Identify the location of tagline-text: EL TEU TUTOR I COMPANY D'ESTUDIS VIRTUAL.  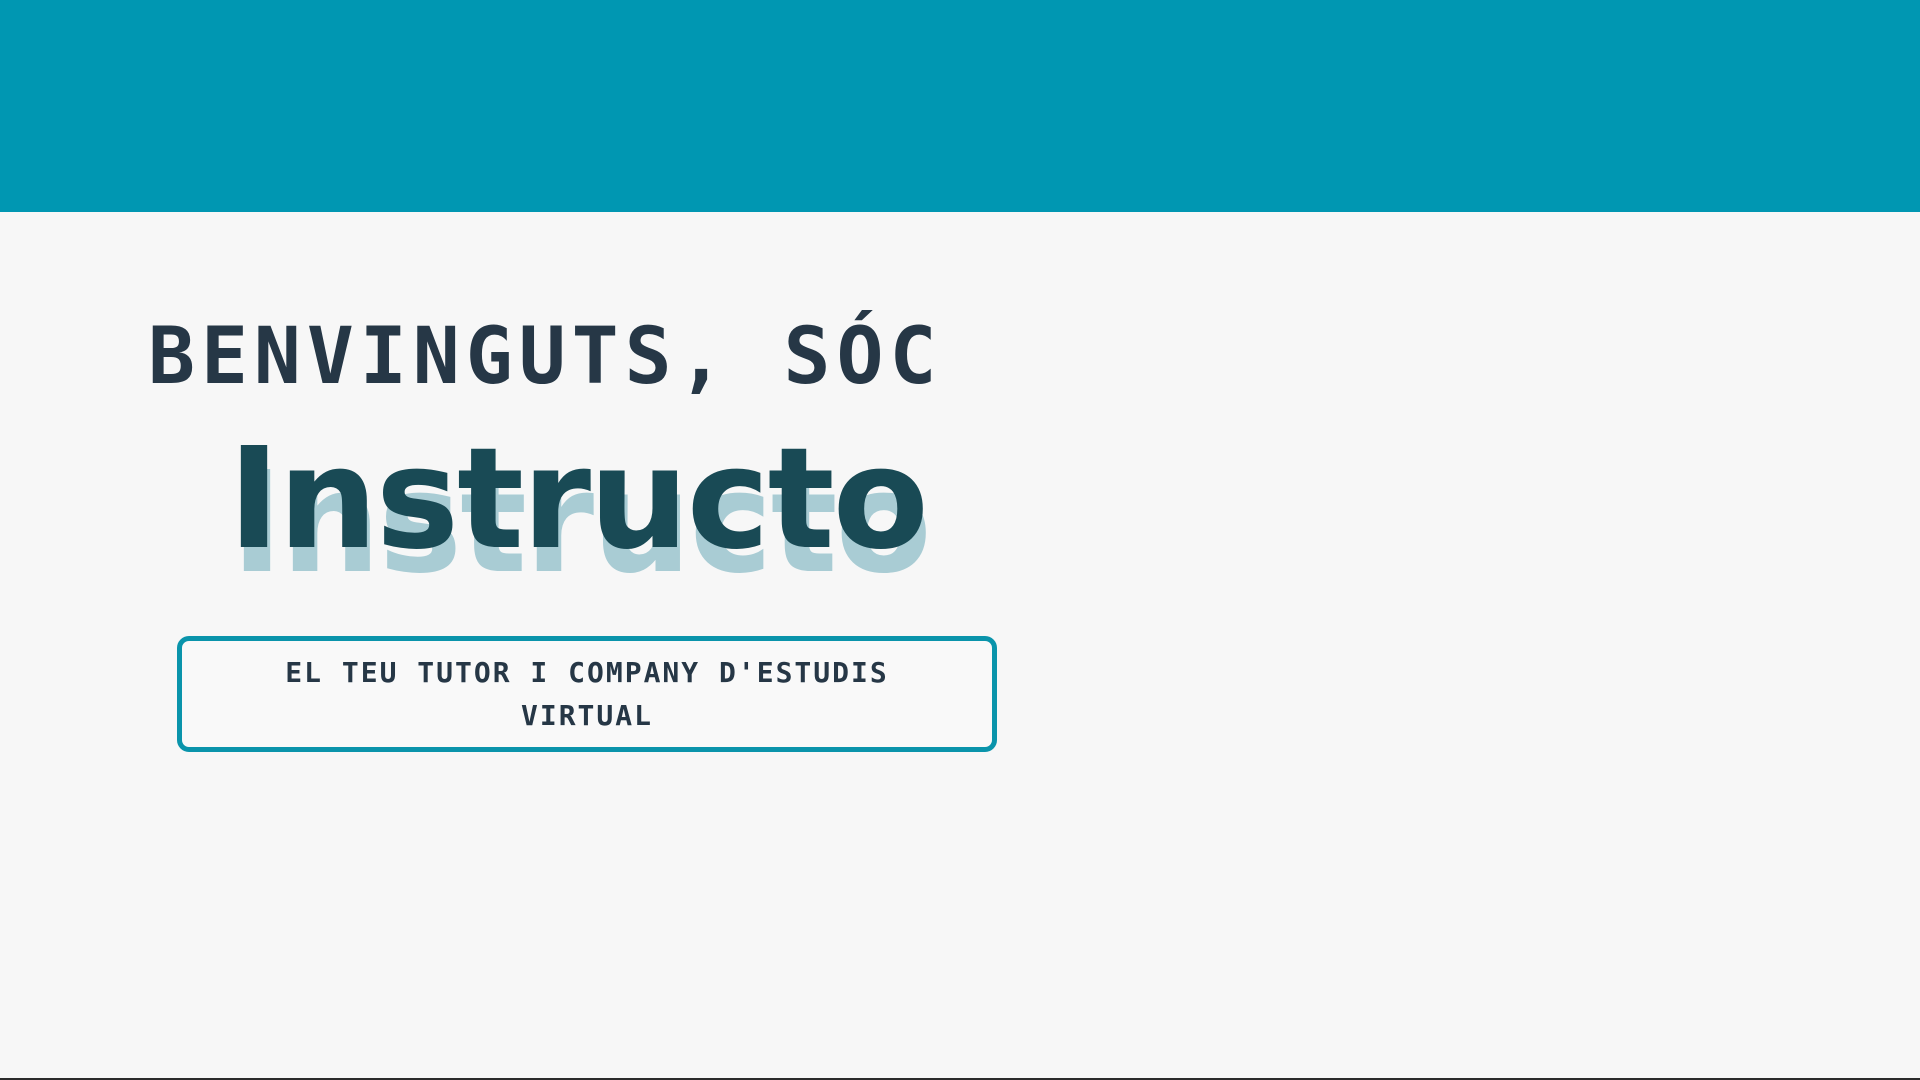
(587, 694).